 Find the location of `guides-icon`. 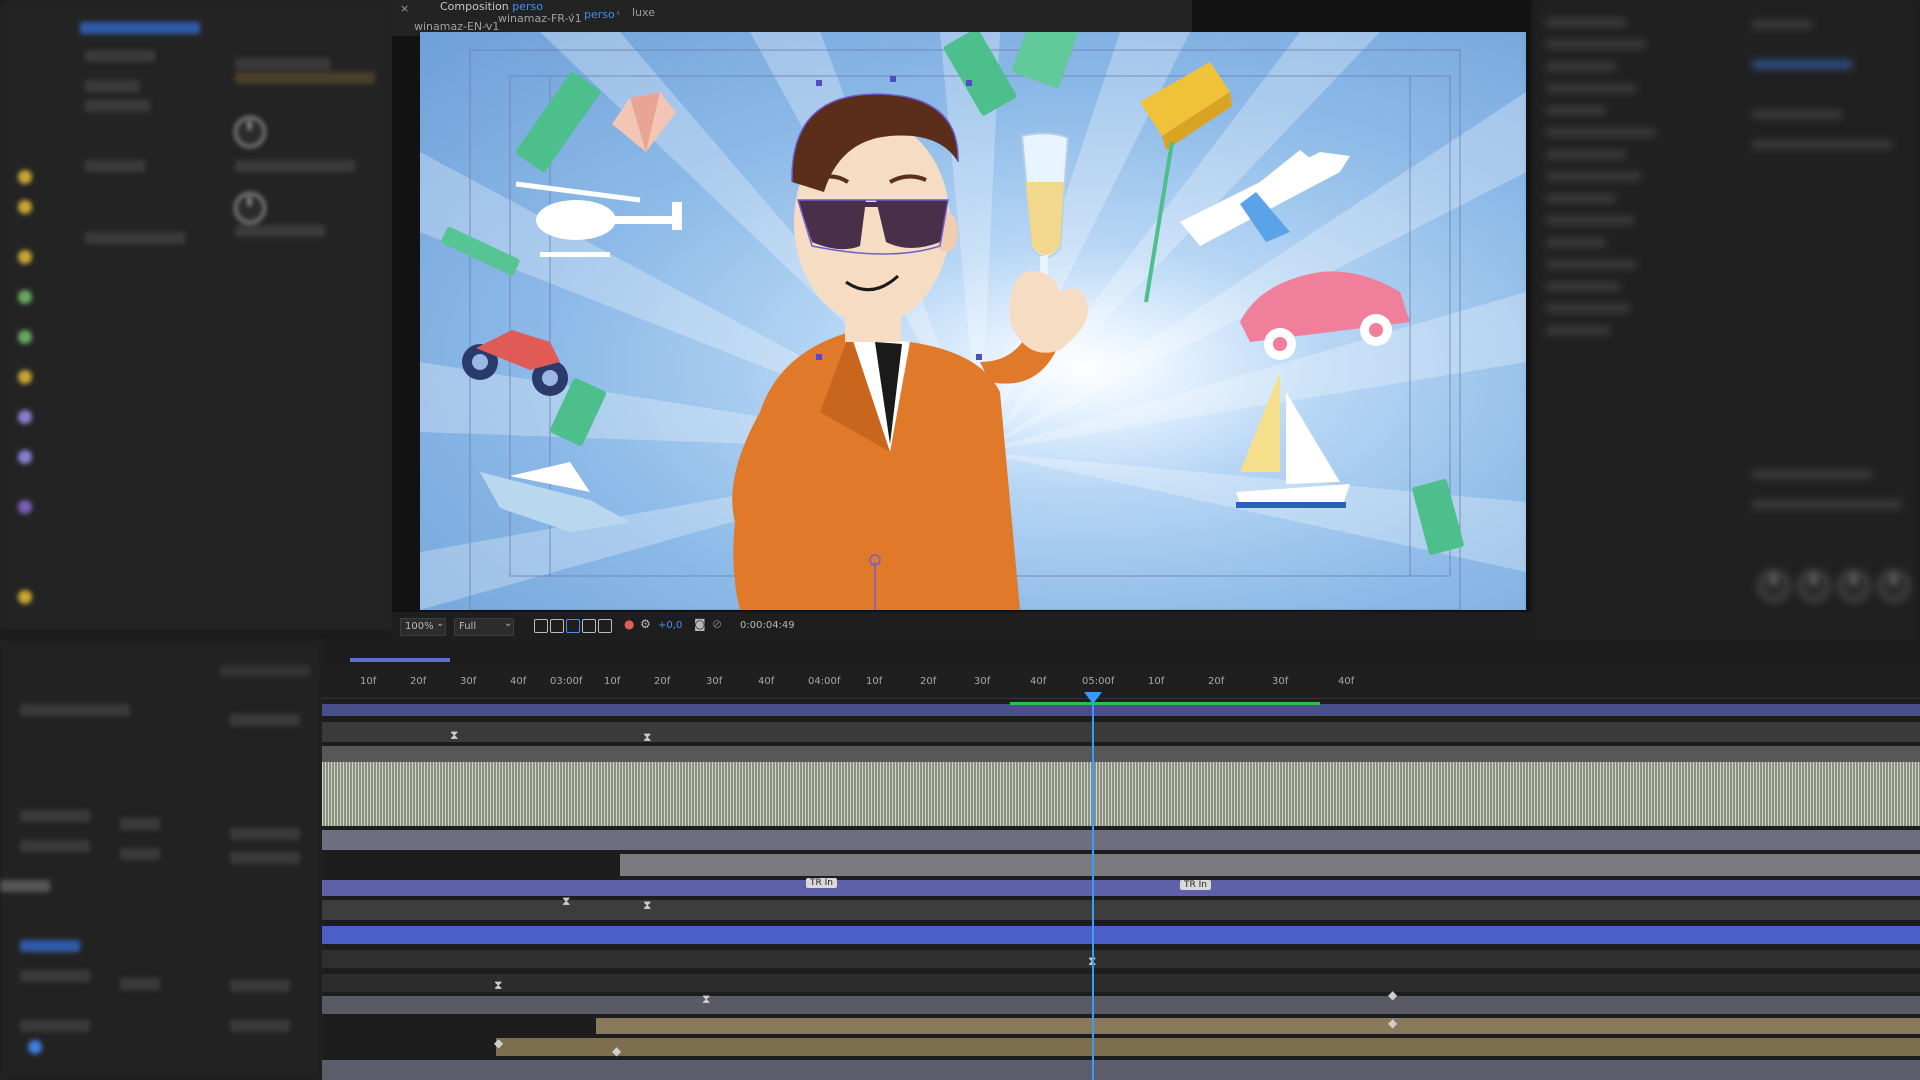

guides-icon is located at coordinates (589, 626).